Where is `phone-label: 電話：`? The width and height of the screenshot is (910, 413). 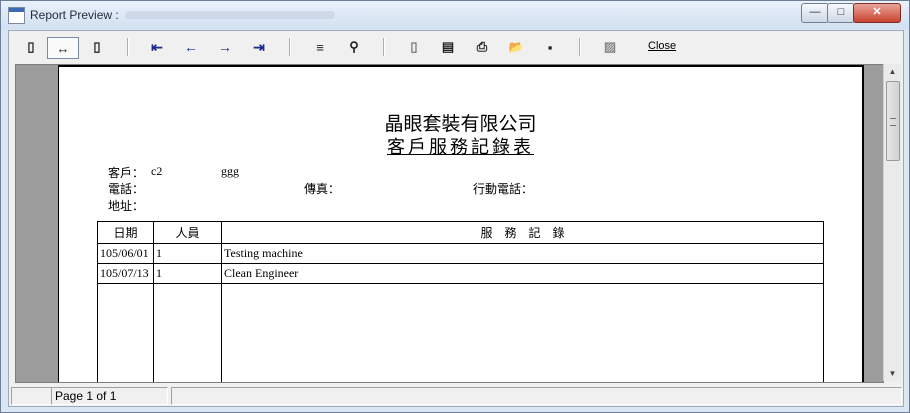 phone-label: 電話： is located at coordinates (126, 189).